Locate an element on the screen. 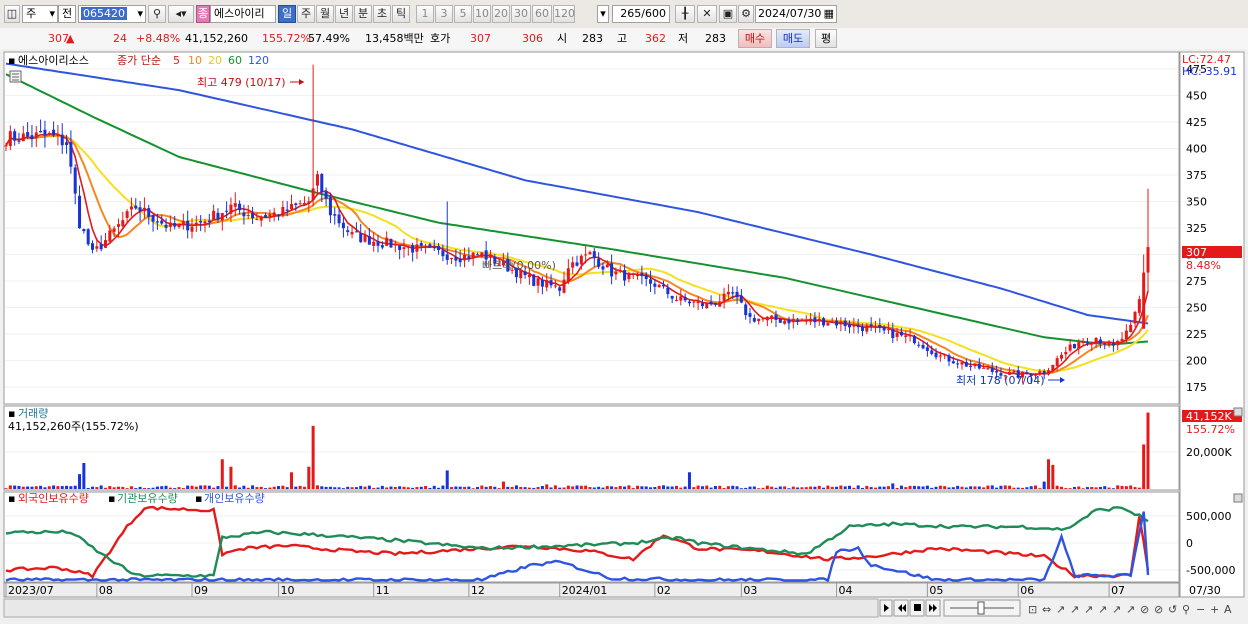  period-button-2: 월 is located at coordinates (325, 14).